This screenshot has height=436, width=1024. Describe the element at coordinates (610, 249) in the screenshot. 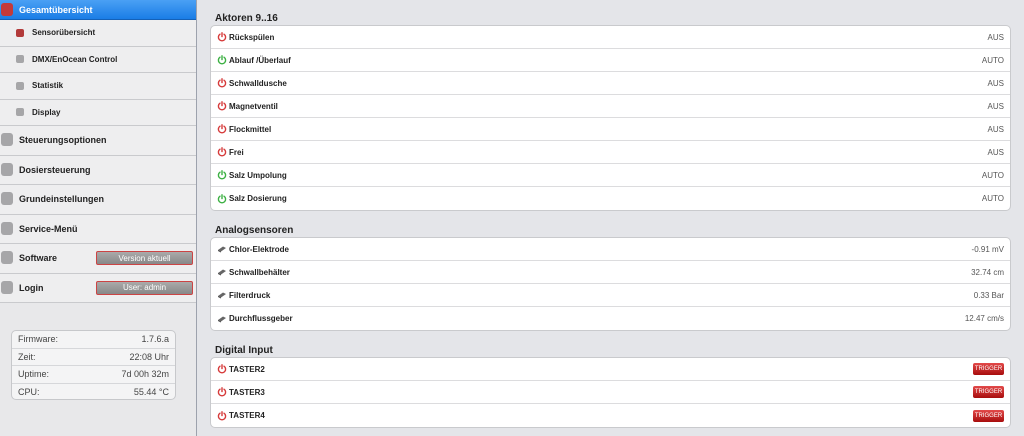

I see `list-item: Chlor-Elektrode -0.91 mV` at that location.